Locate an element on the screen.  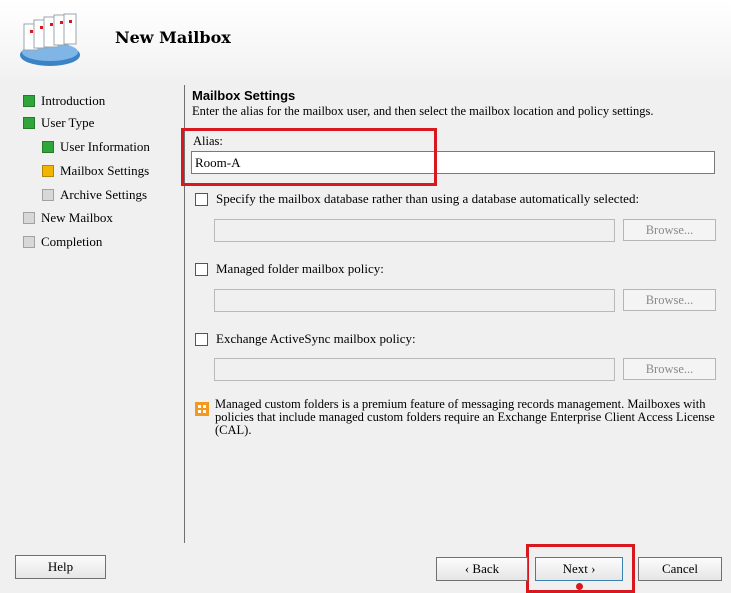
nav-step-label: User Type is located at coordinates (68, 122).